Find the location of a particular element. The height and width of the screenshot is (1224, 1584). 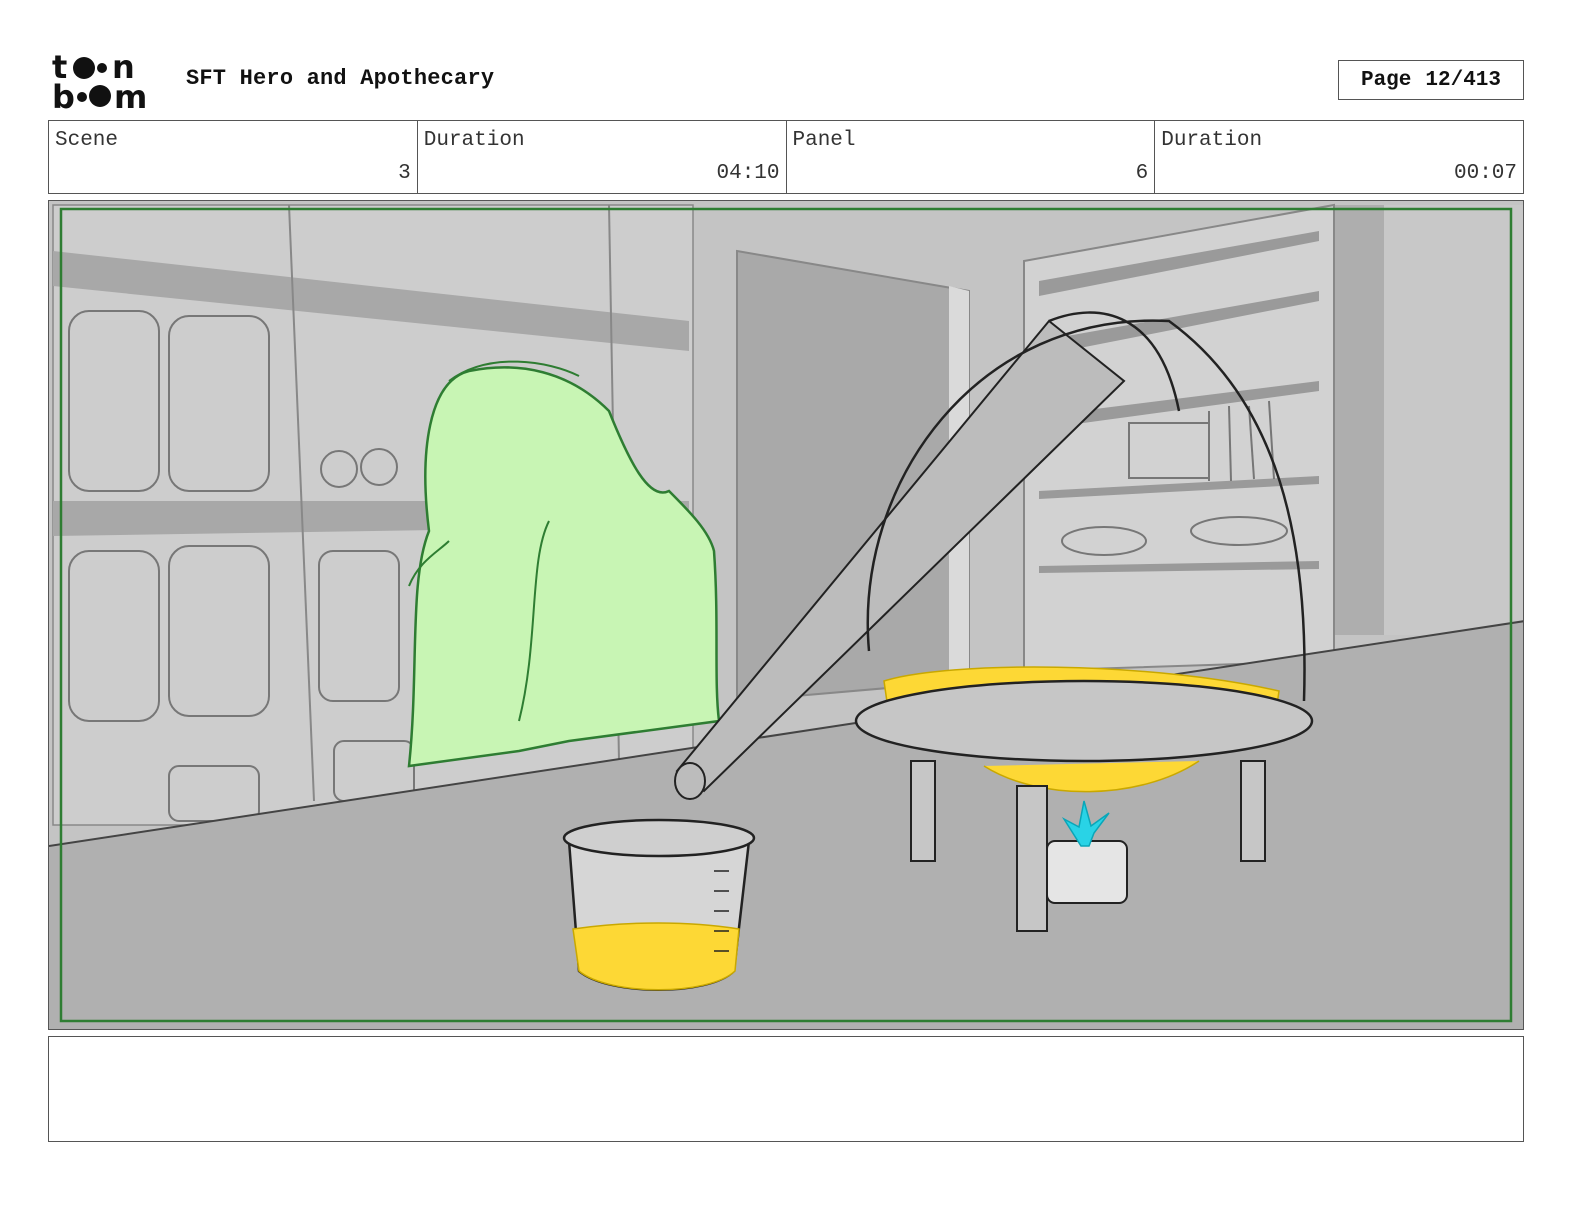

scene-cell: Scene 3 is located at coordinates (233, 157).